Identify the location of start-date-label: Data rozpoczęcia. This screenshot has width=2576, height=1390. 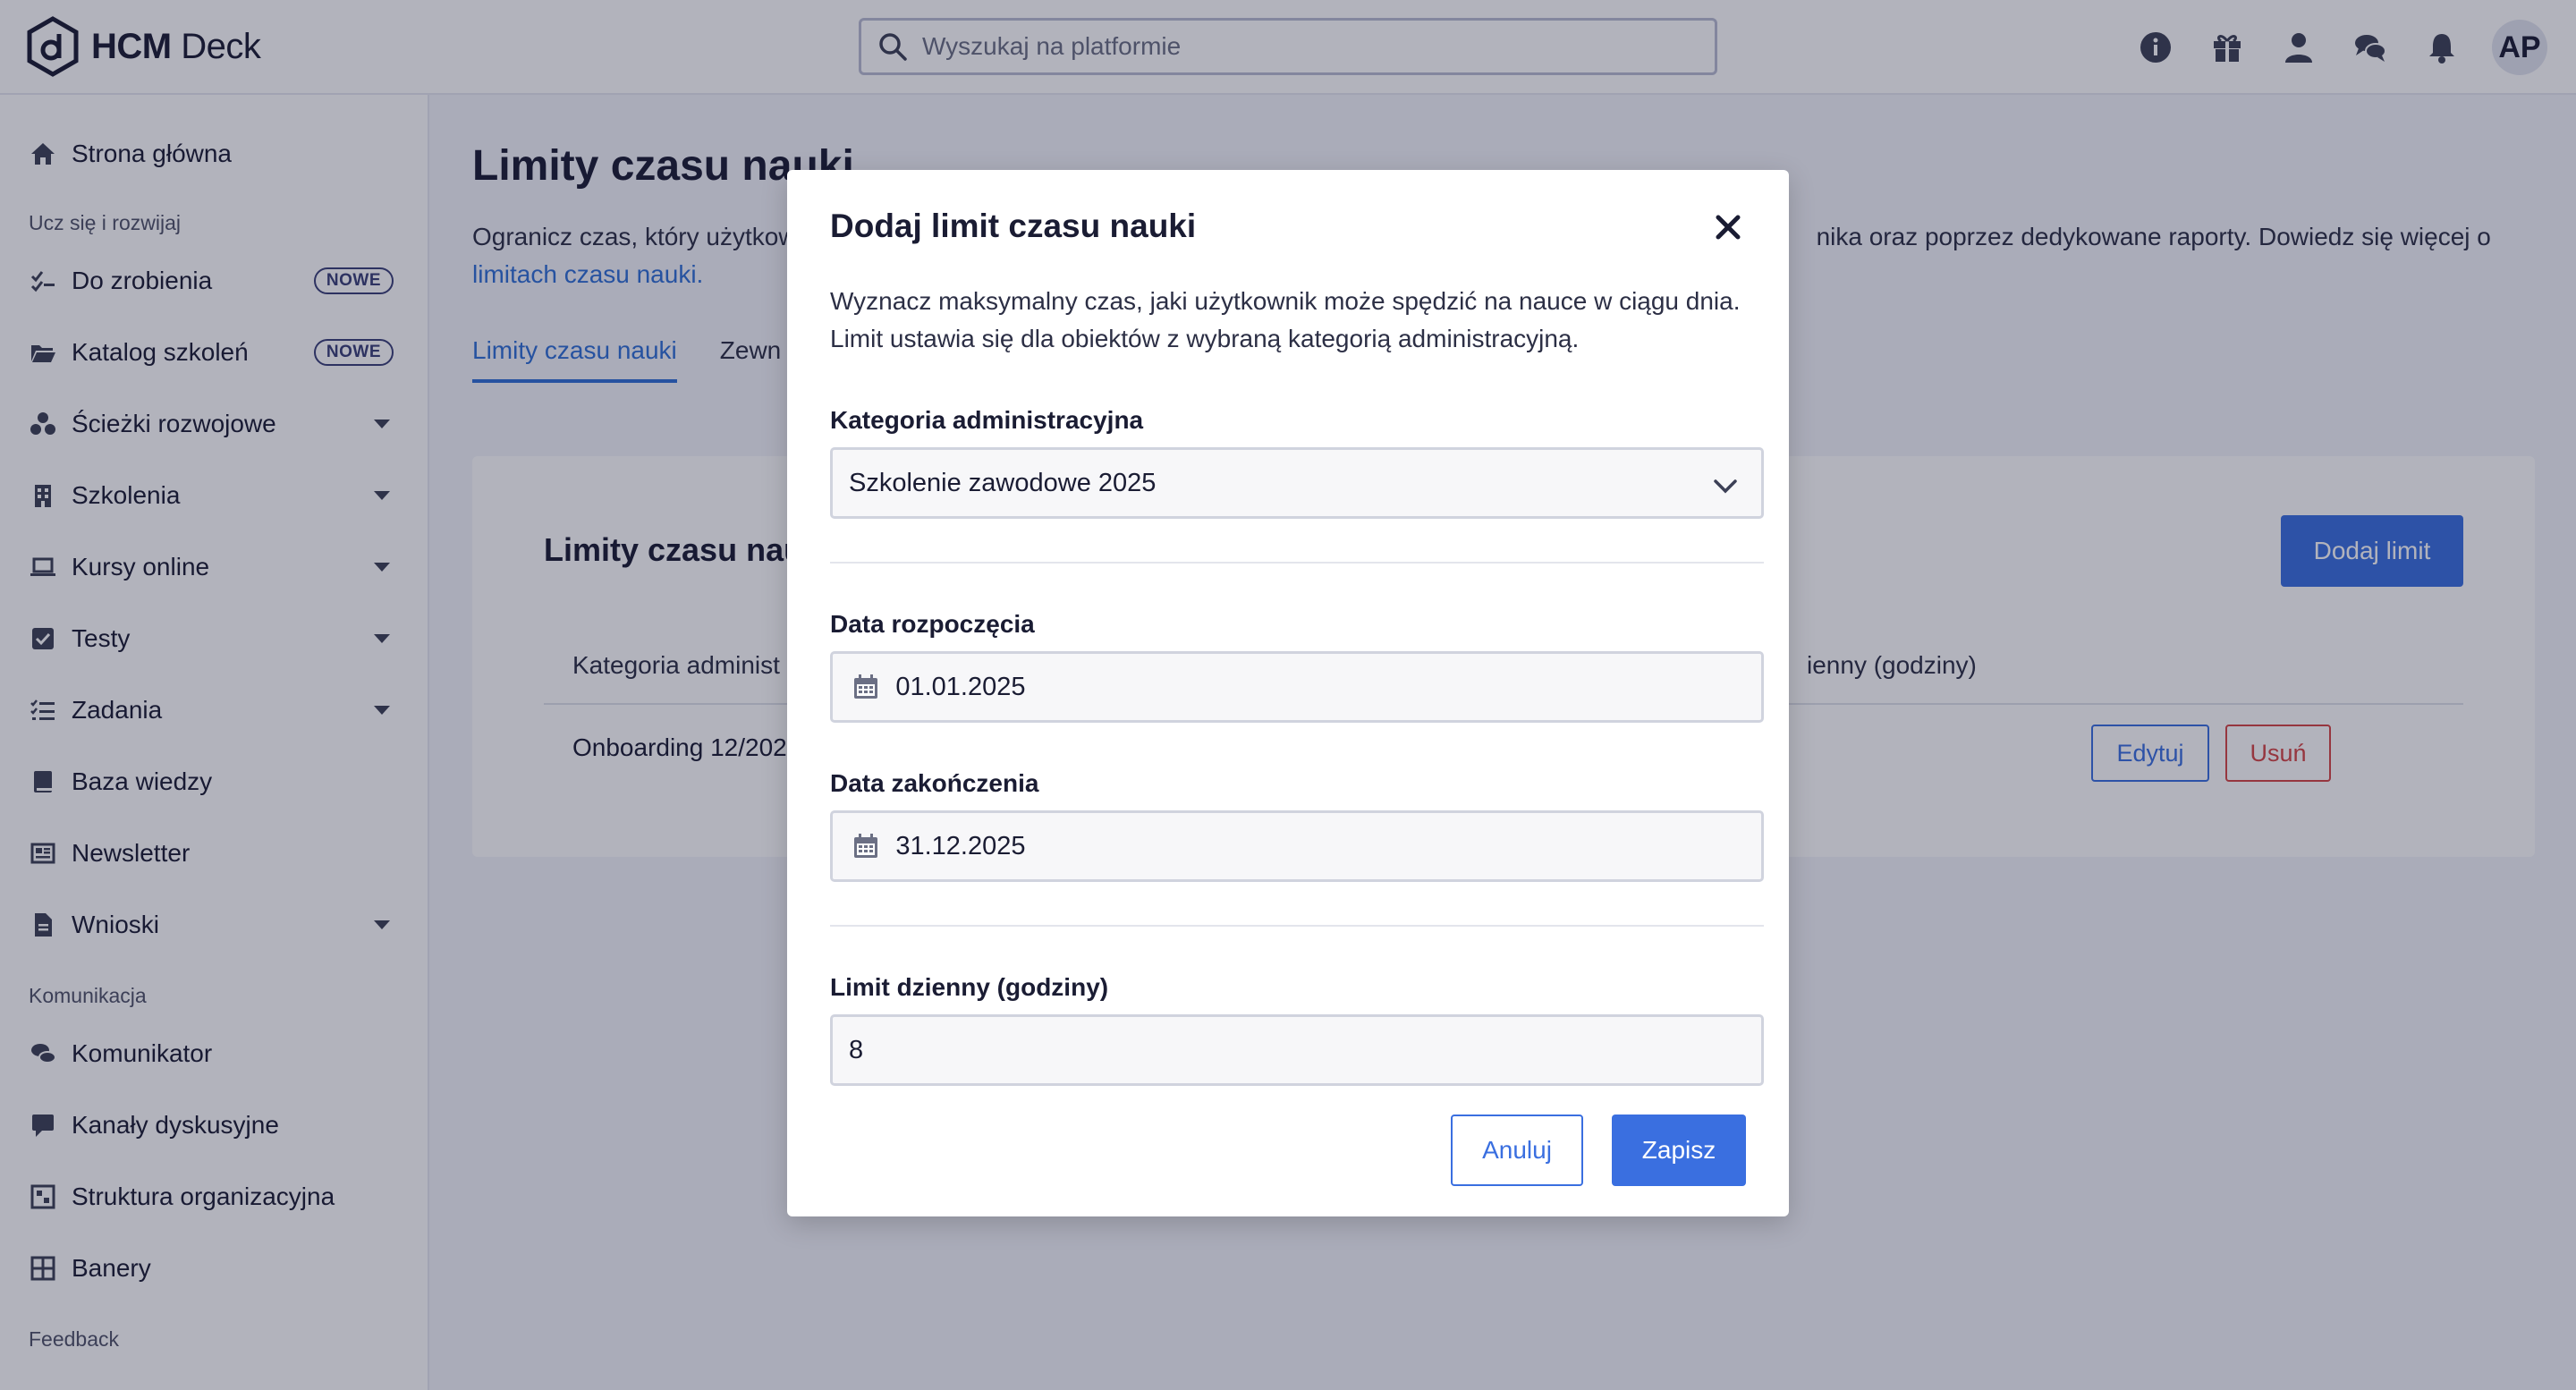
(932, 624).